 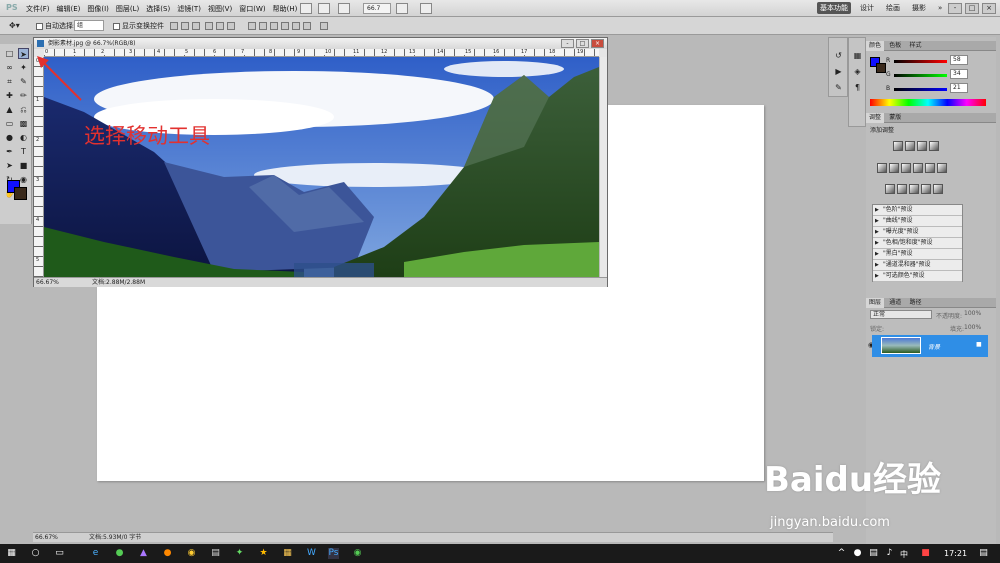 What do you see at coordinates (296, 26) in the screenshot?
I see `distribute-hcenter-icon` at bounding box center [296, 26].